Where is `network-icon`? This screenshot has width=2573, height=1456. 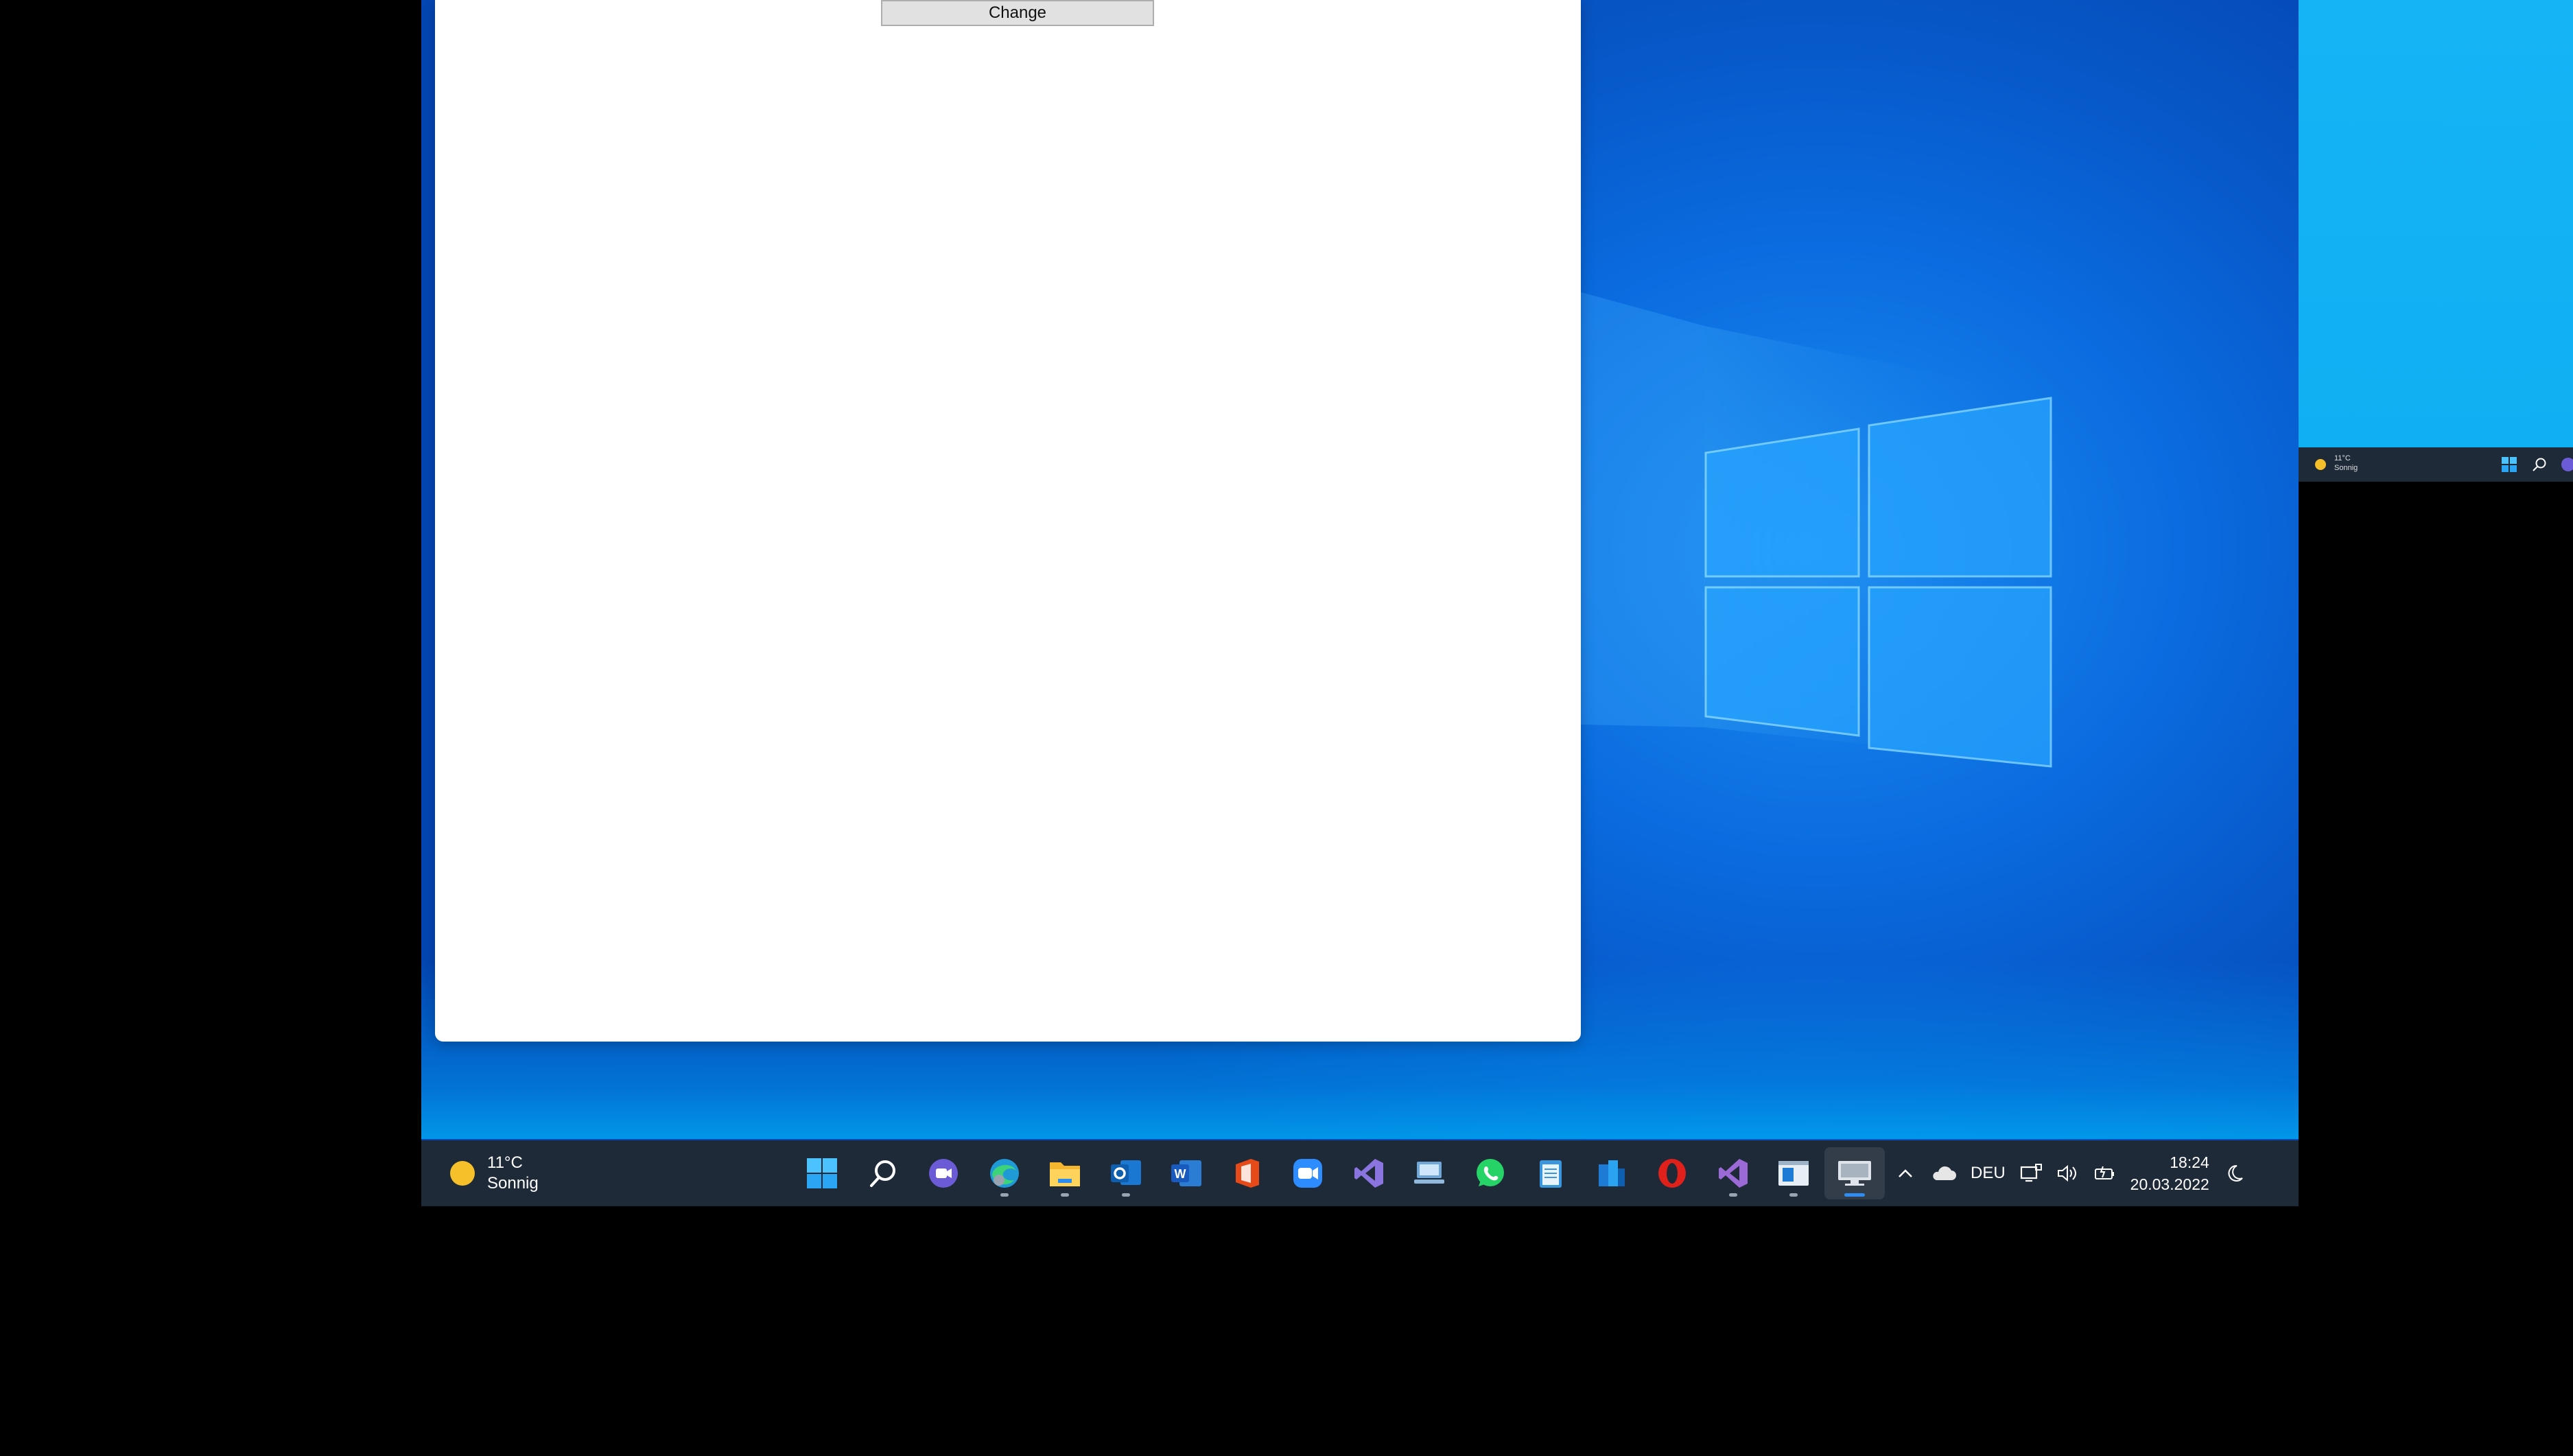
network-icon is located at coordinates (2031, 1173).